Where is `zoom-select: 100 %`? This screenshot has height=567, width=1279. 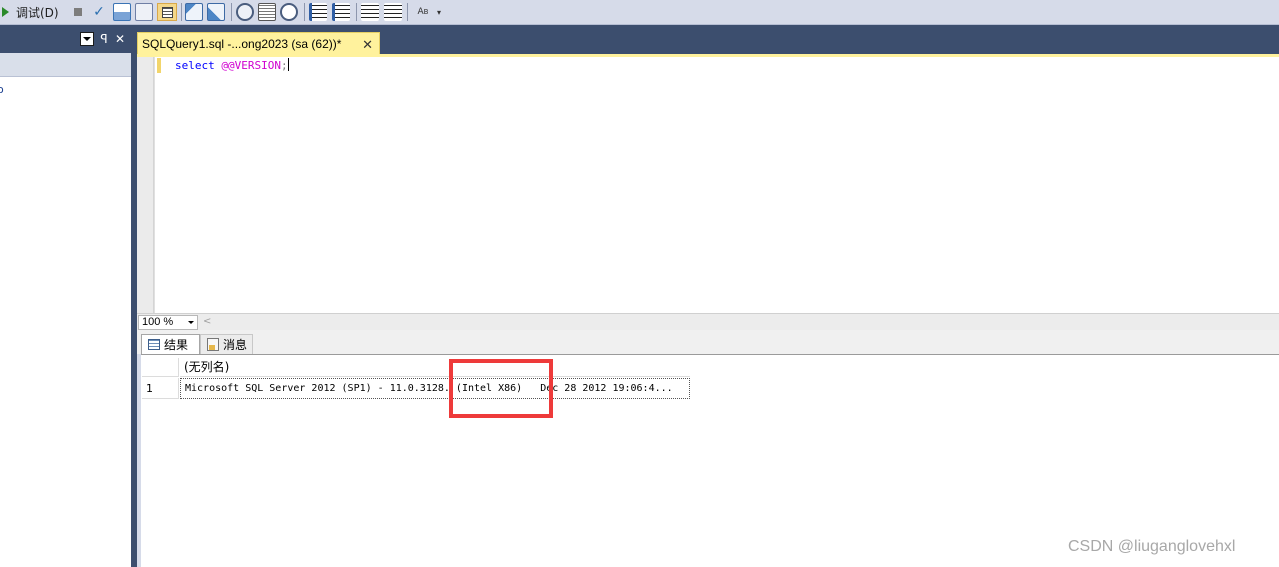
zoom-select: 100 % is located at coordinates (168, 322).